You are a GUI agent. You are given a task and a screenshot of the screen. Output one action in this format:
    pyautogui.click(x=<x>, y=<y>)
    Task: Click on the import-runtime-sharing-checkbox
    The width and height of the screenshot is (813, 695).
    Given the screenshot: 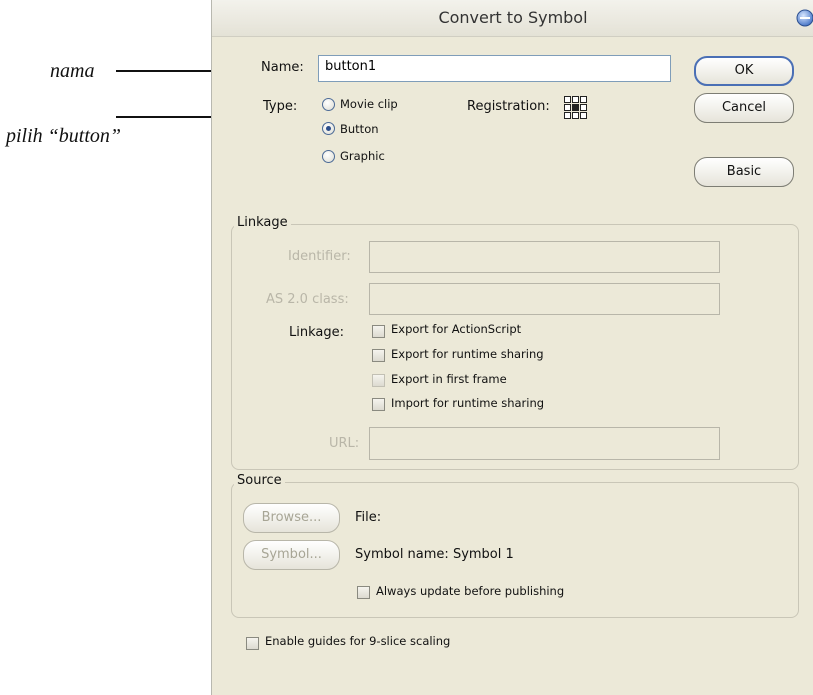 What is the action you would take?
    pyautogui.click(x=378, y=404)
    